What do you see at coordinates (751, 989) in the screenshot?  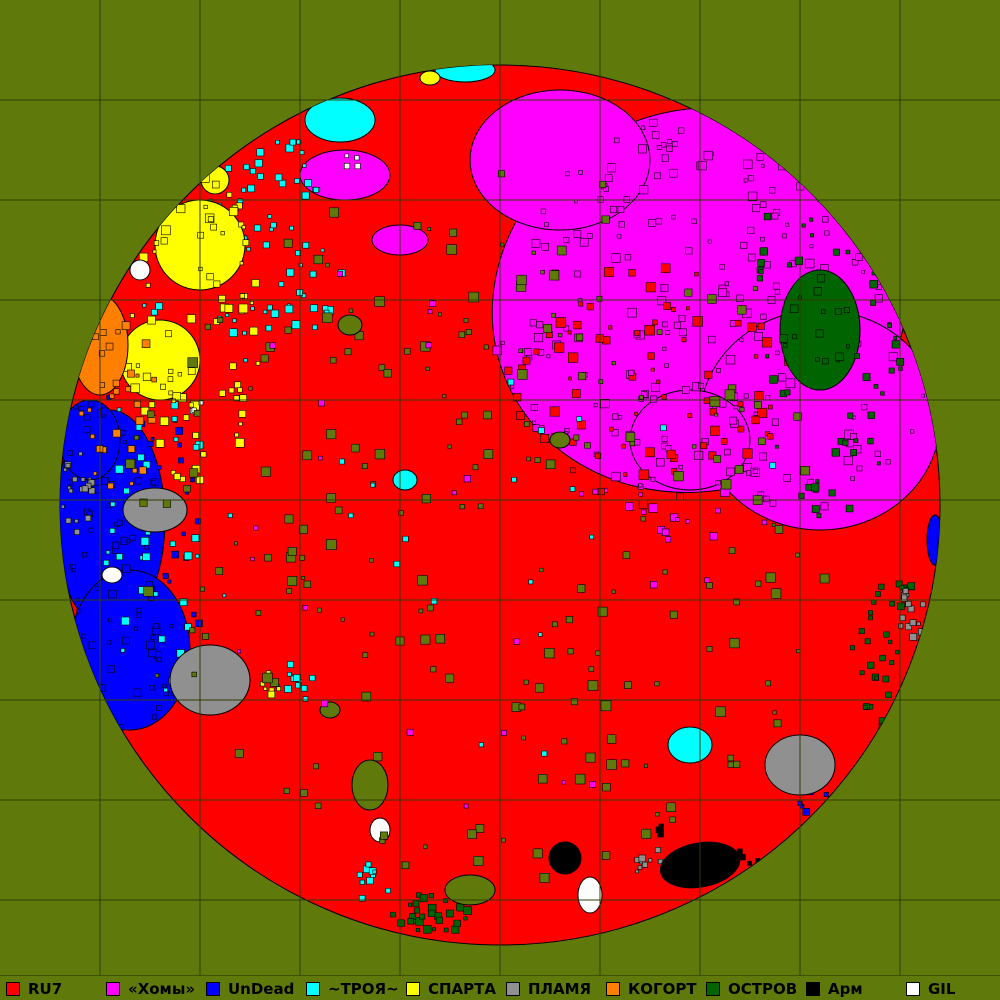 I see `legend-item: ОСТРОВ` at bounding box center [751, 989].